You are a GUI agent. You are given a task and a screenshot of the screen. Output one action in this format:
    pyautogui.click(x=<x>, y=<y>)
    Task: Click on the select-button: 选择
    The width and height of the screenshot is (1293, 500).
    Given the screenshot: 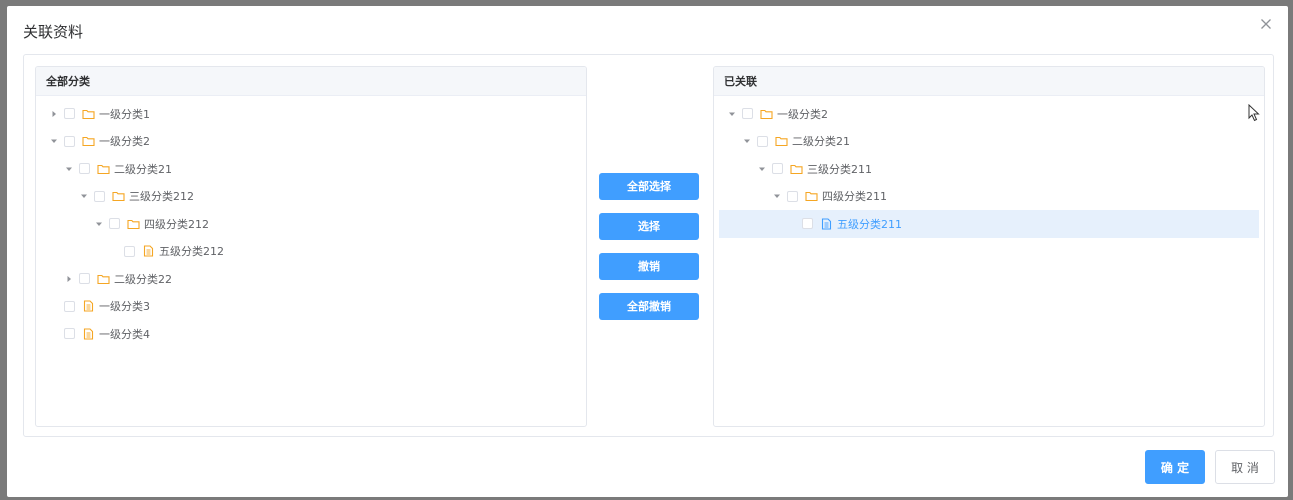 What is the action you would take?
    pyautogui.click(x=649, y=226)
    